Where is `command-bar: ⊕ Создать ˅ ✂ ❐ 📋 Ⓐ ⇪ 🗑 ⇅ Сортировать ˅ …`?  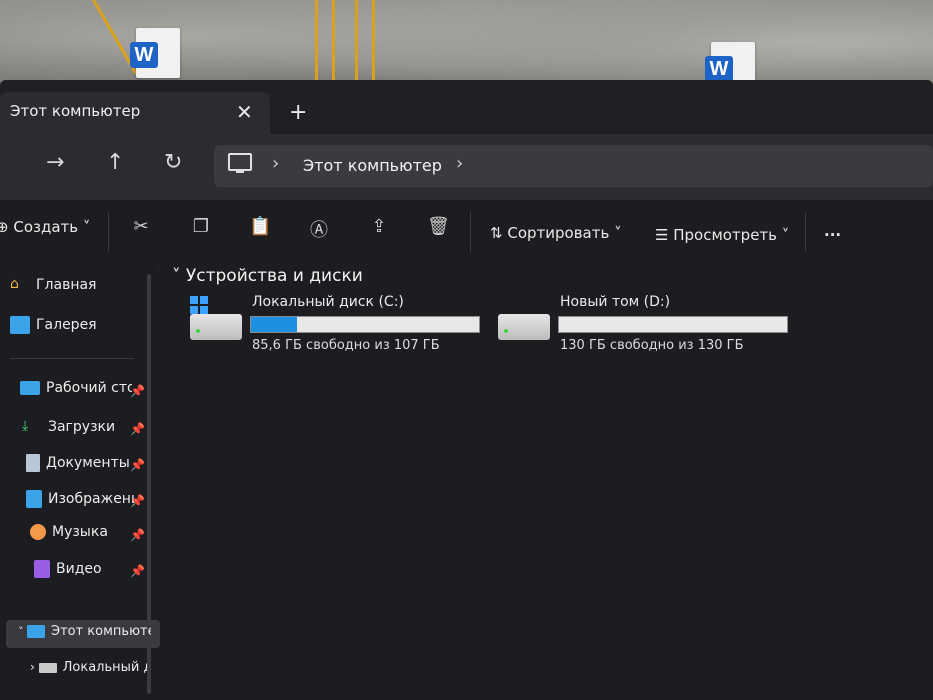 command-bar: ⊕ Создать ˅ ✂ ❐ 📋 Ⓐ ⇪ 🗑 ⇅ Сортировать ˅ … is located at coordinates (466, 233).